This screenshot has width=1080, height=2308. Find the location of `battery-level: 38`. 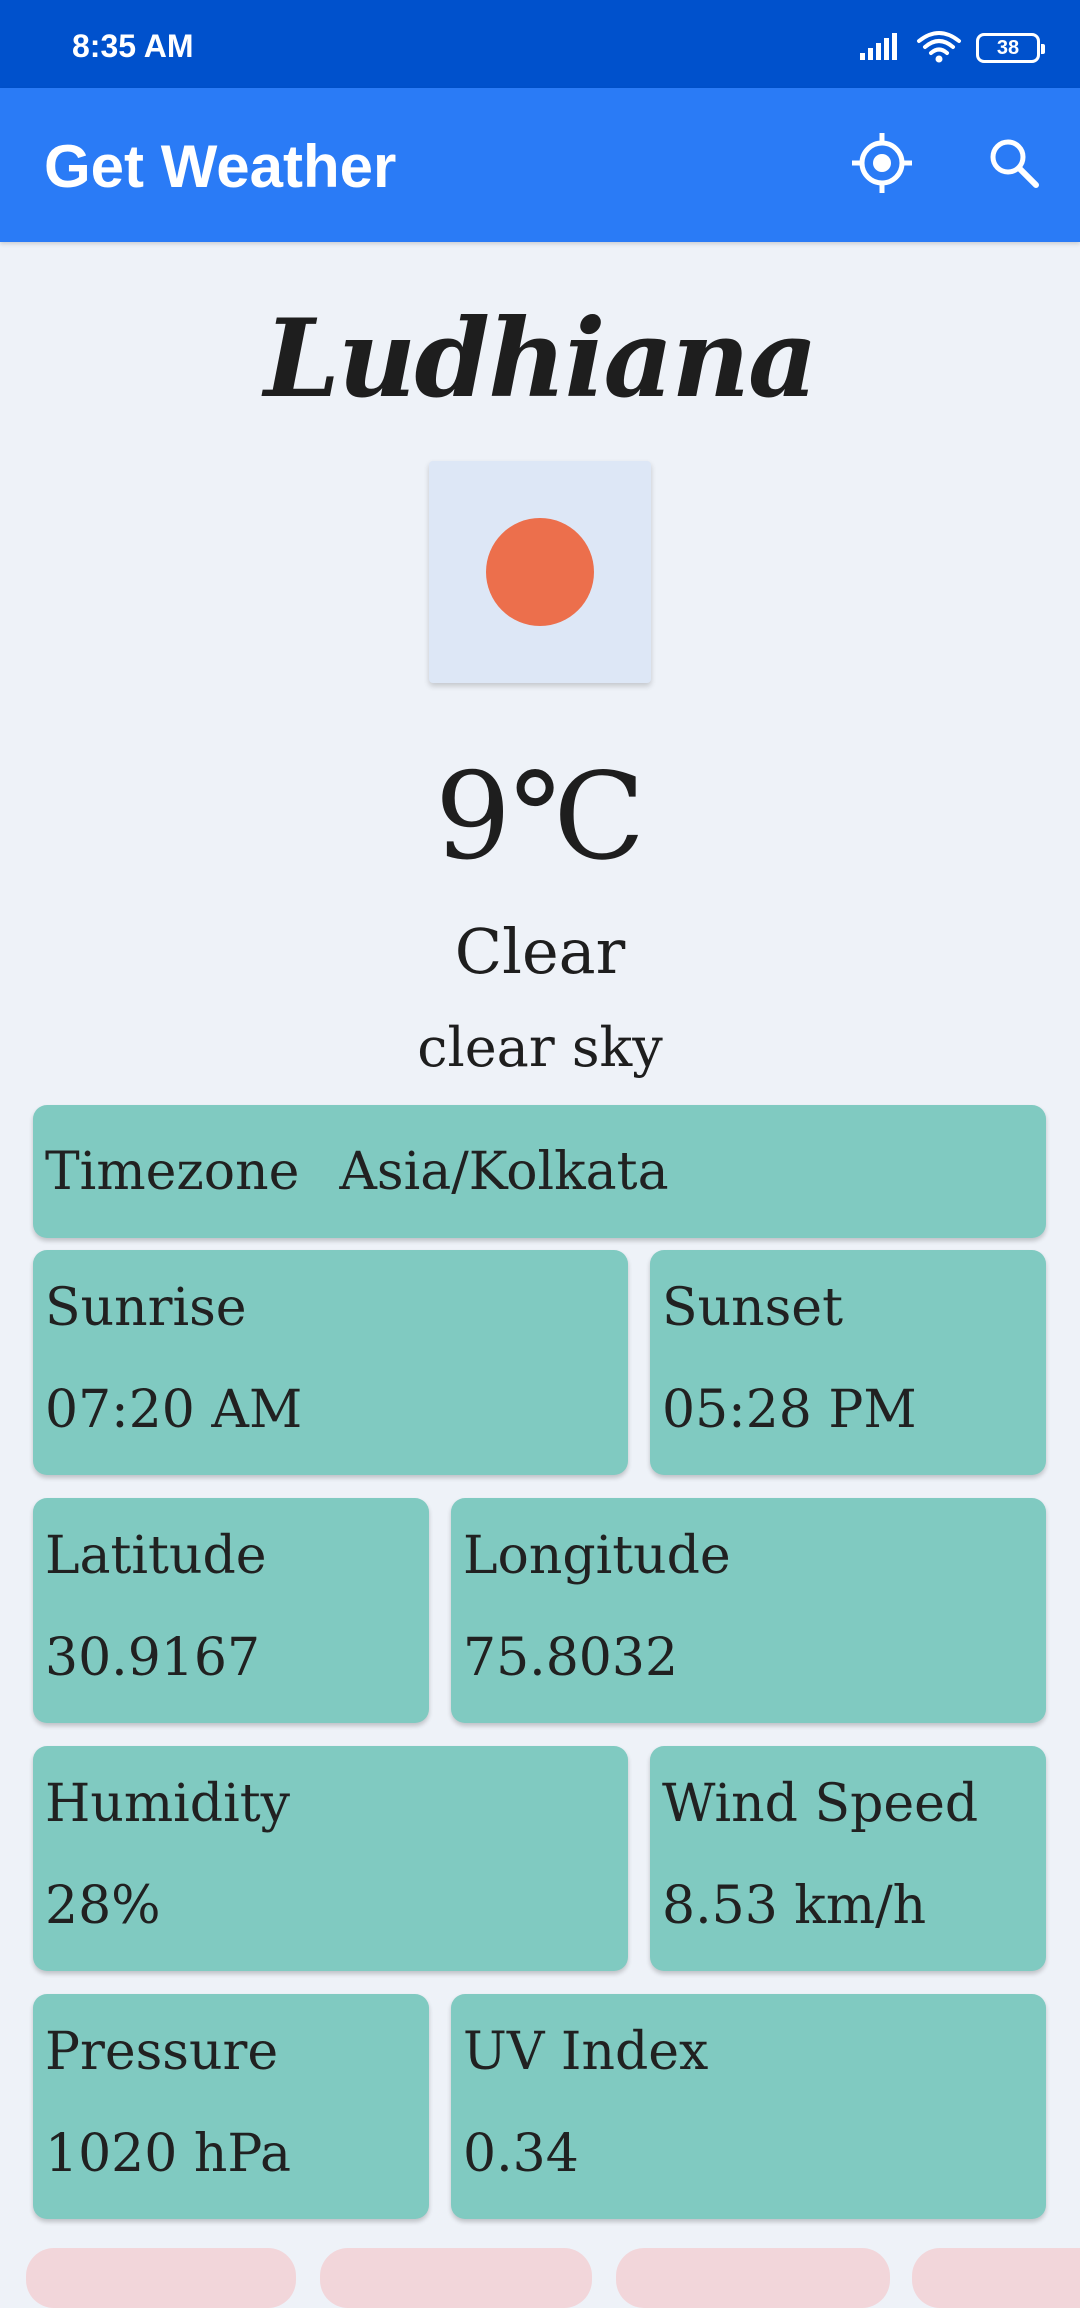

battery-level: 38 is located at coordinates (1008, 47).